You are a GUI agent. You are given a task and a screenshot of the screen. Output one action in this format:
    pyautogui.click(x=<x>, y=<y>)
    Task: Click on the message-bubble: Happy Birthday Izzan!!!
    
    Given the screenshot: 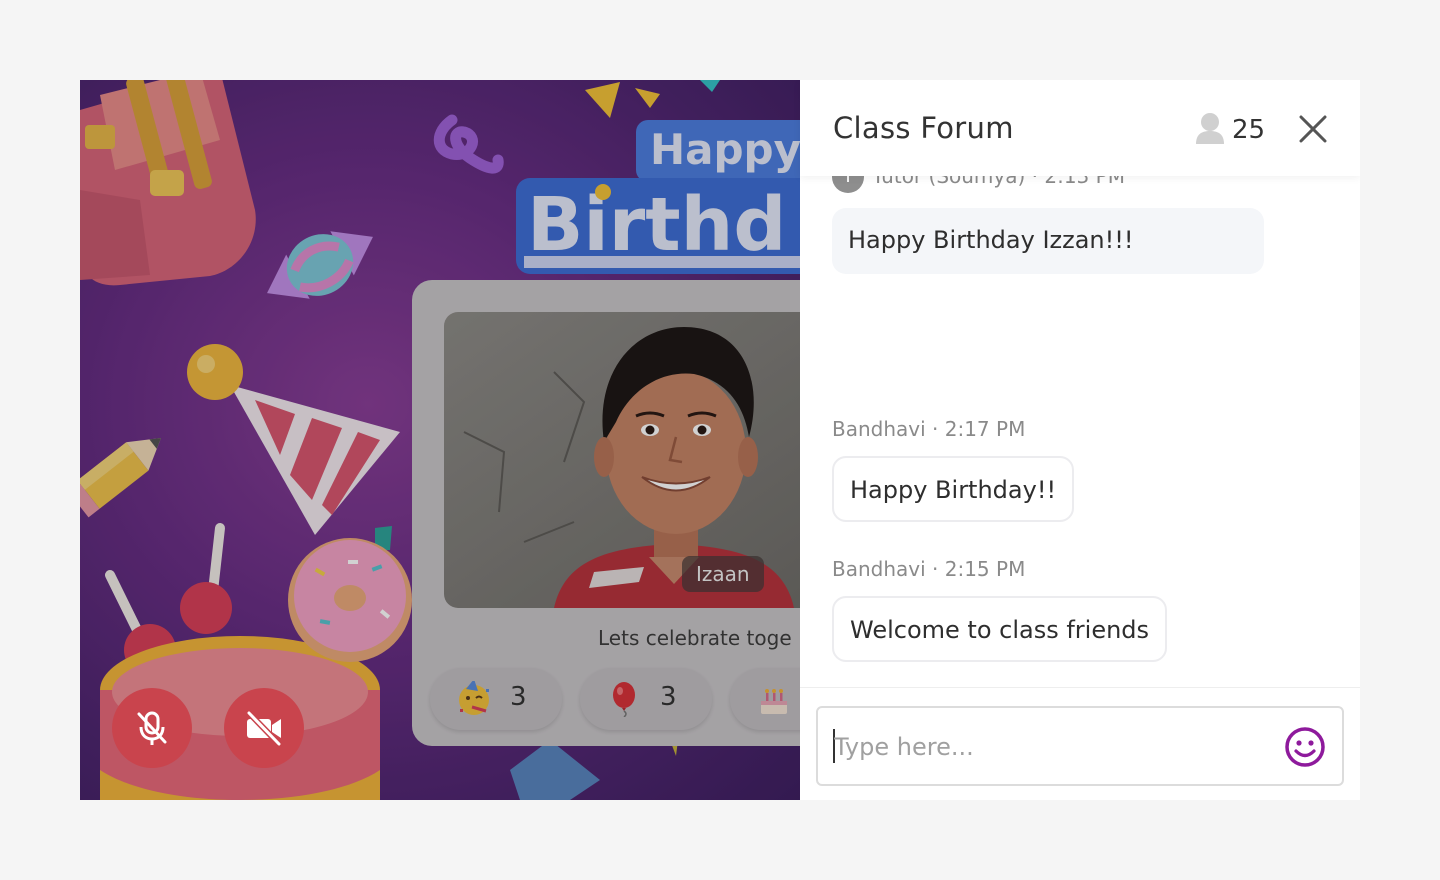 What is the action you would take?
    pyautogui.click(x=1048, y=241)
    